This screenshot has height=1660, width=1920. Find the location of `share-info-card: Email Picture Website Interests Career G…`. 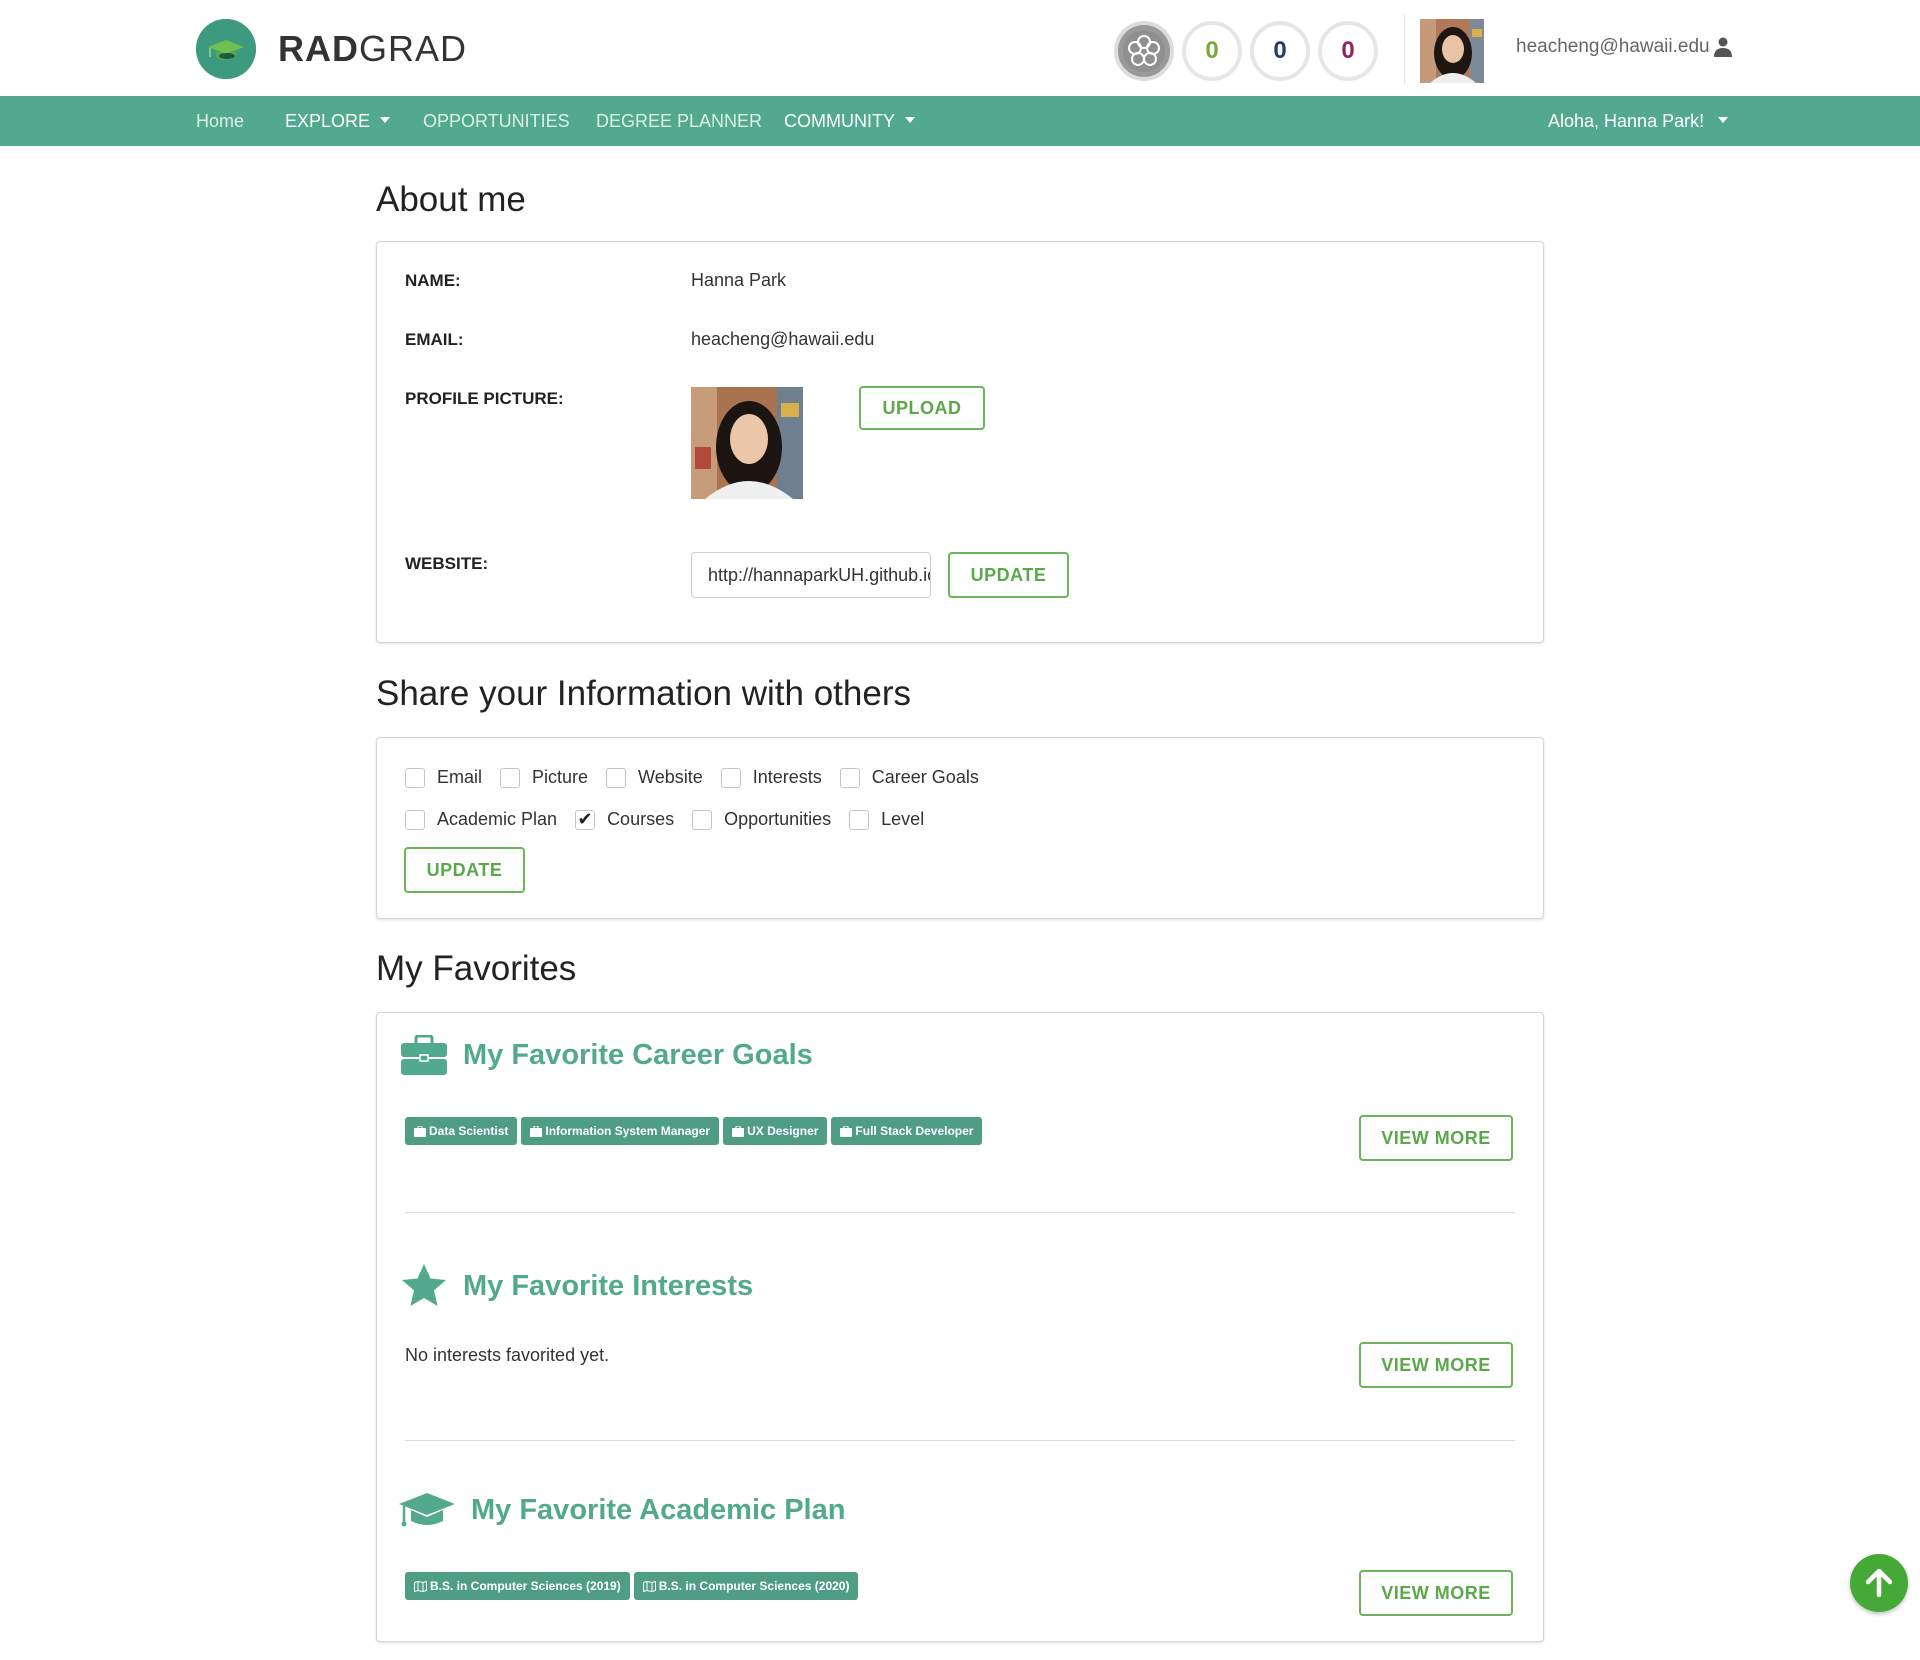

share-info-card: Email Picture Website Interests Career G… is located at coordinates (960, 828).